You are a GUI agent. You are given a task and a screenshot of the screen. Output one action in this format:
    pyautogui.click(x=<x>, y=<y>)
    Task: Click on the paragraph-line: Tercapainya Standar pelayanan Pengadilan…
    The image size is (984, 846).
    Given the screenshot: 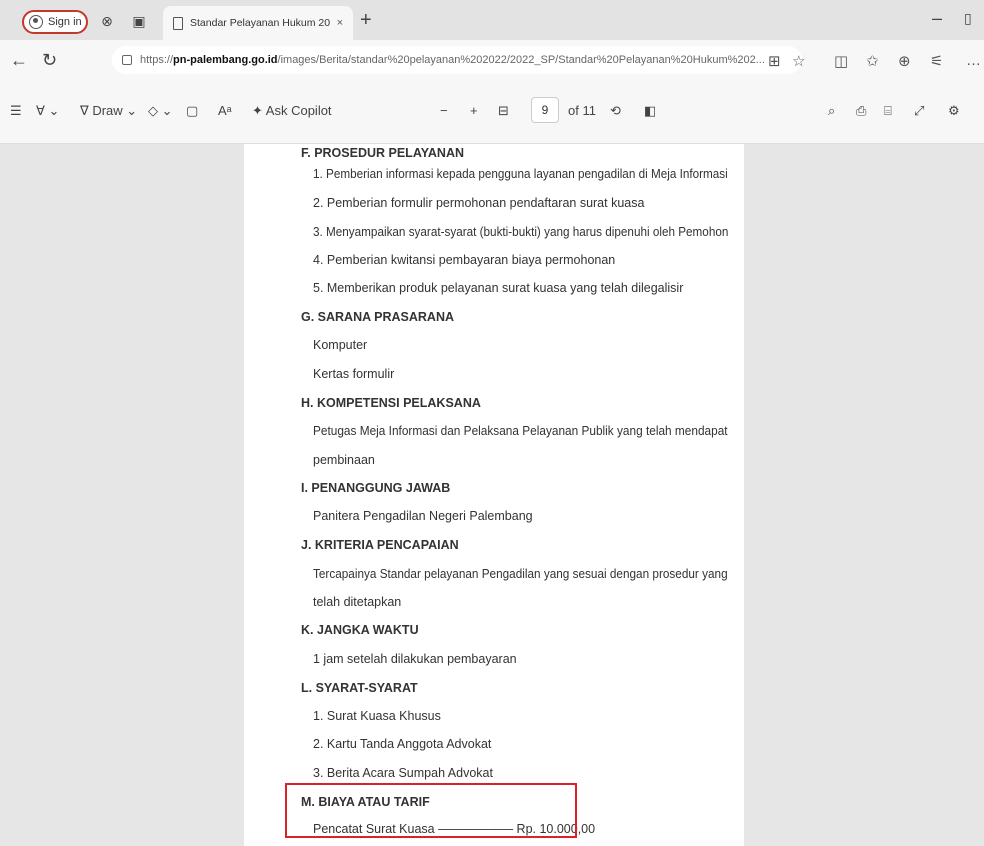 What is the action you would take?
    pyautogui.click(x=520, y=574)
    